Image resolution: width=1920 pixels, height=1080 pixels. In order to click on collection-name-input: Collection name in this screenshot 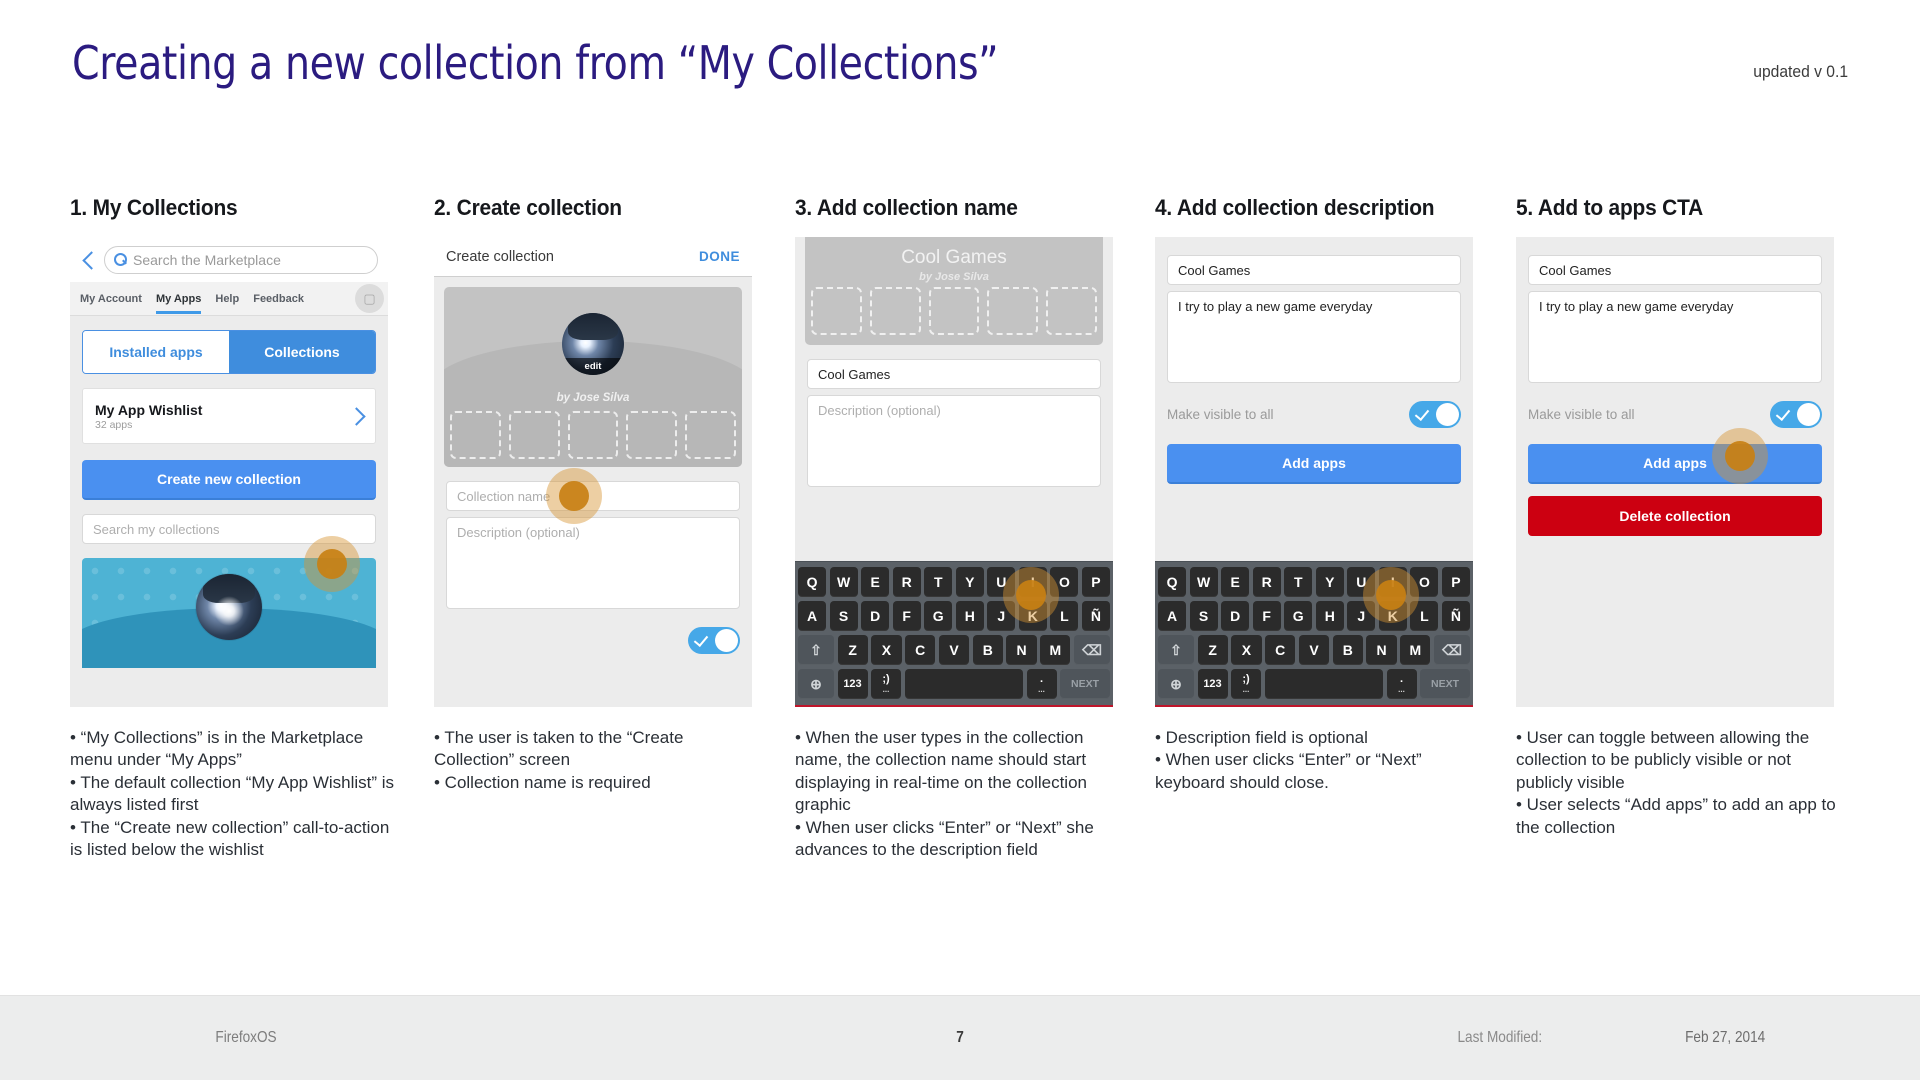, I will do `click(593, 496)`.